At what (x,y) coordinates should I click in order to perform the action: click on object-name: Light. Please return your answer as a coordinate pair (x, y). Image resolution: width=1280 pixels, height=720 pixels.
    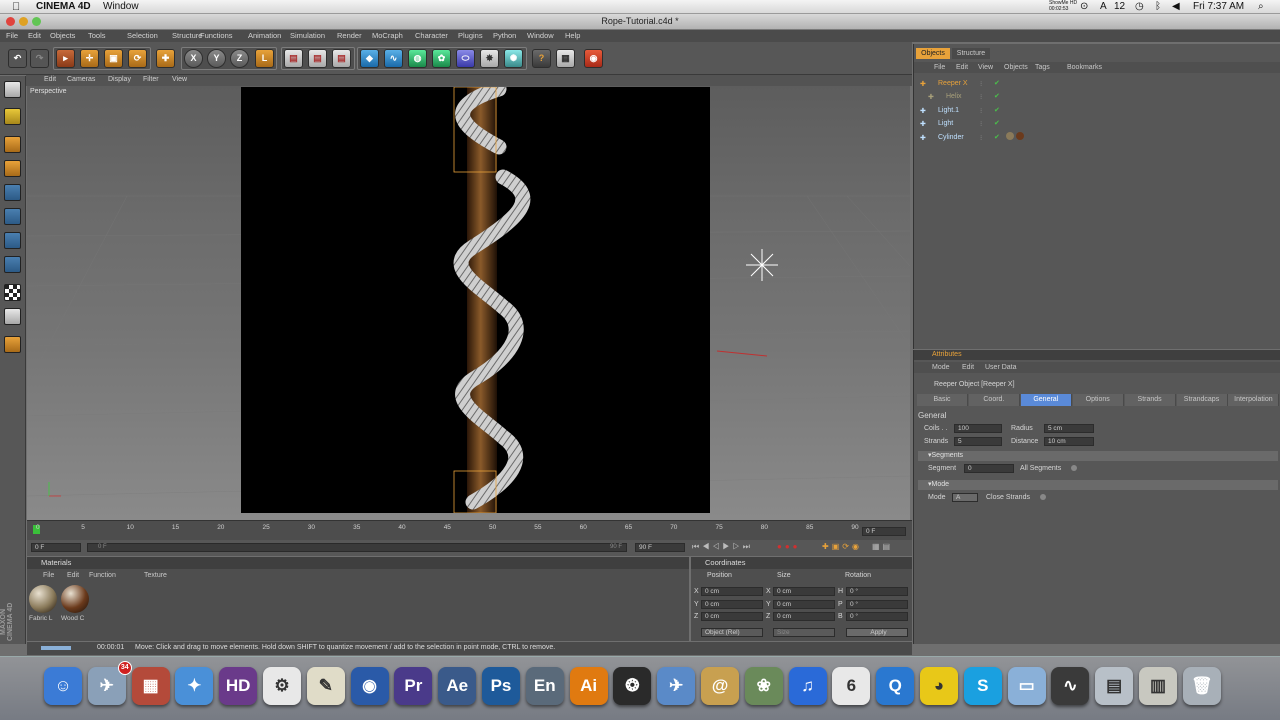
    Looking at the image, I should click on (945, 123).